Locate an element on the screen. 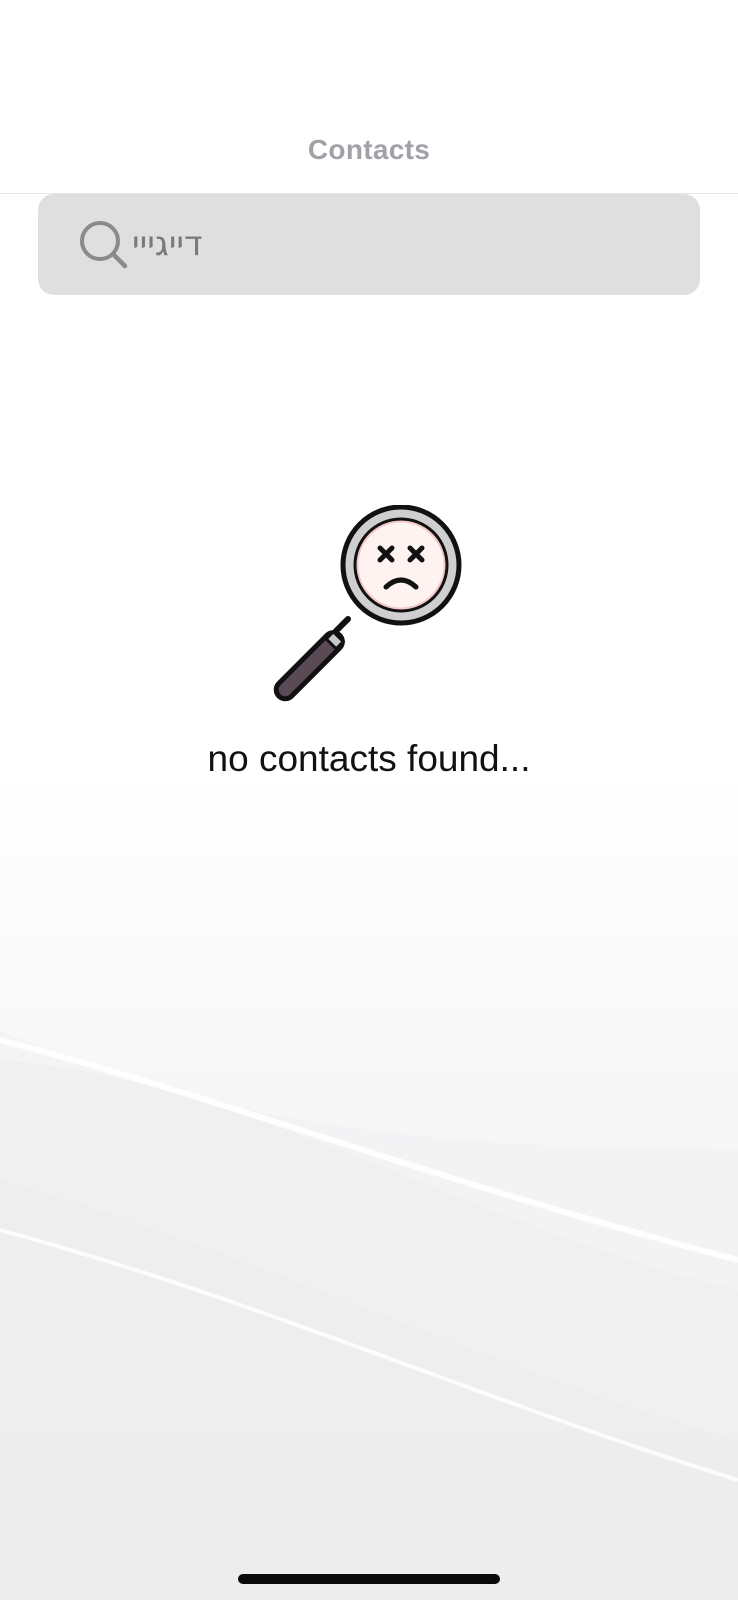 The image size is (738, 1600). page-title: Contacts is located at coordinates (369, 149).